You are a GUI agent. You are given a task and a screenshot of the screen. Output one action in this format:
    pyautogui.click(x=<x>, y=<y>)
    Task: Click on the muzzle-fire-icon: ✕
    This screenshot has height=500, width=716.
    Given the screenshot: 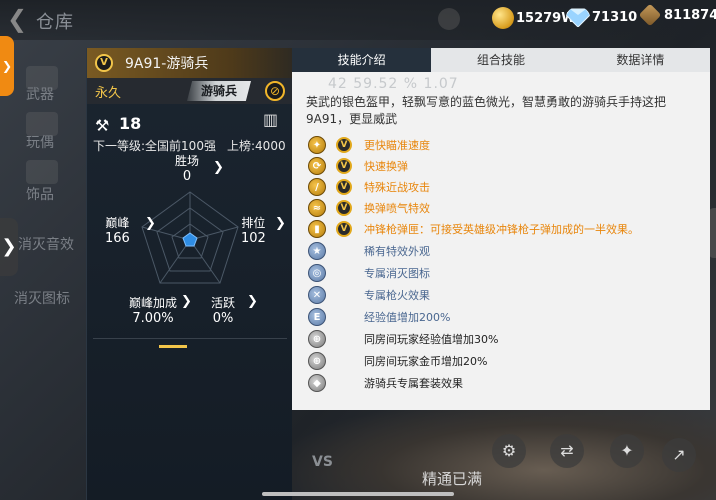 What is the action you would take?
    pyautogui.click(x=317, y=295)
    